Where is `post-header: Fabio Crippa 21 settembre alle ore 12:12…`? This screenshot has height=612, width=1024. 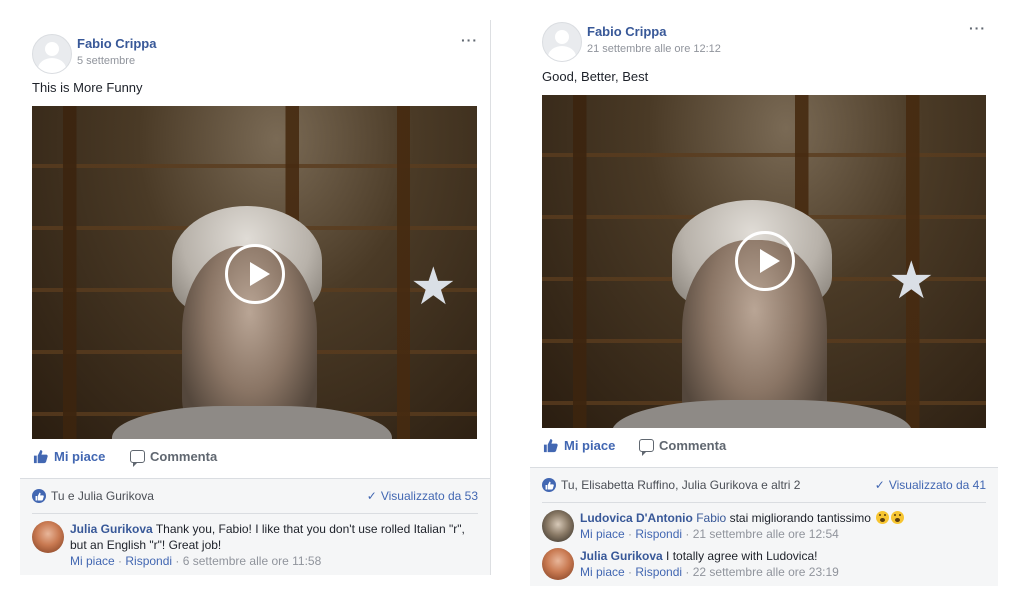
post-header: Fabio Crippa 21 settembre alle ore 12:12… is located at coordinates (764, 41).